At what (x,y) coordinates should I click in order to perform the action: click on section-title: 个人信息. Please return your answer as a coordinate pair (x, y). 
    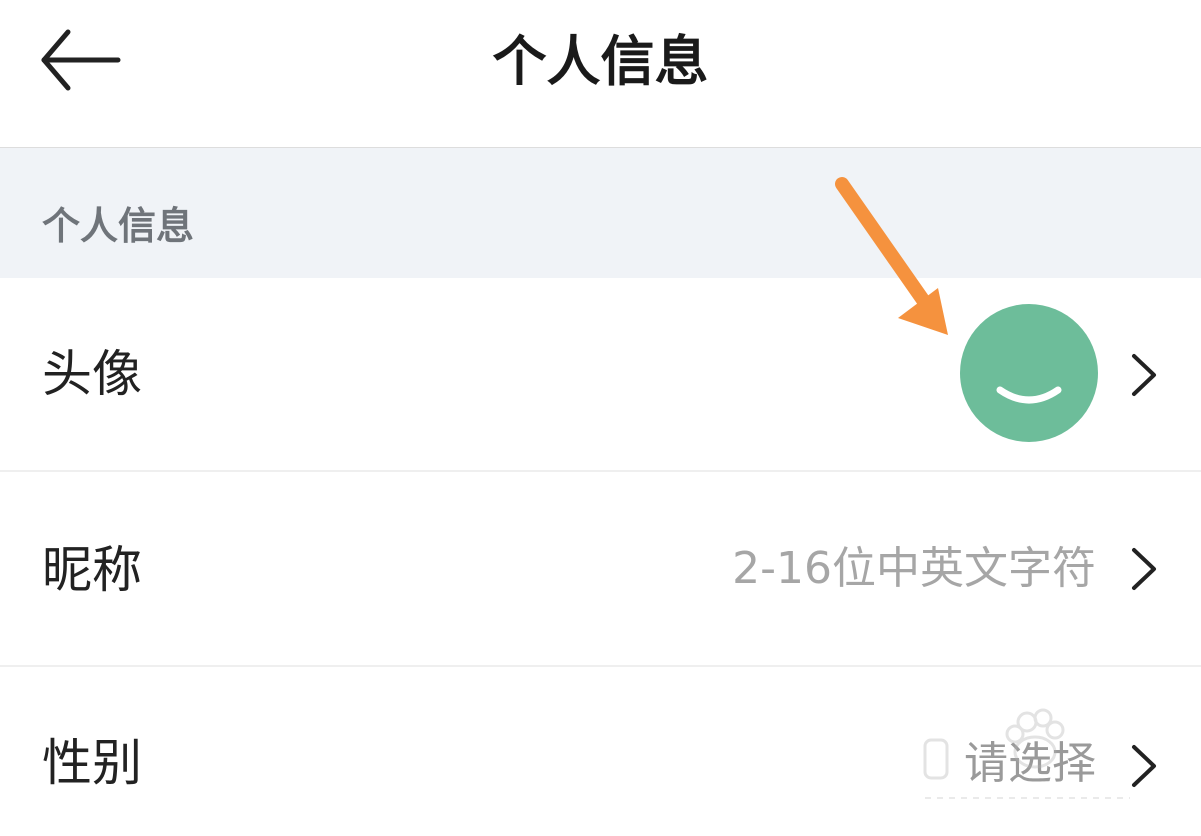
    Looking at the image, I should click on (118, 226).